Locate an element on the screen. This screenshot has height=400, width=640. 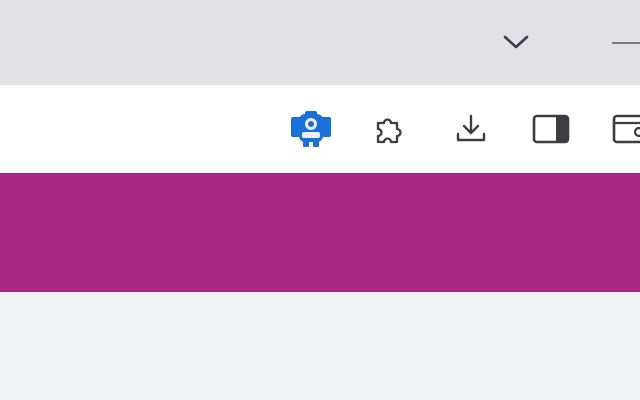
puzzle-icon is located at coordinates (389, 129).